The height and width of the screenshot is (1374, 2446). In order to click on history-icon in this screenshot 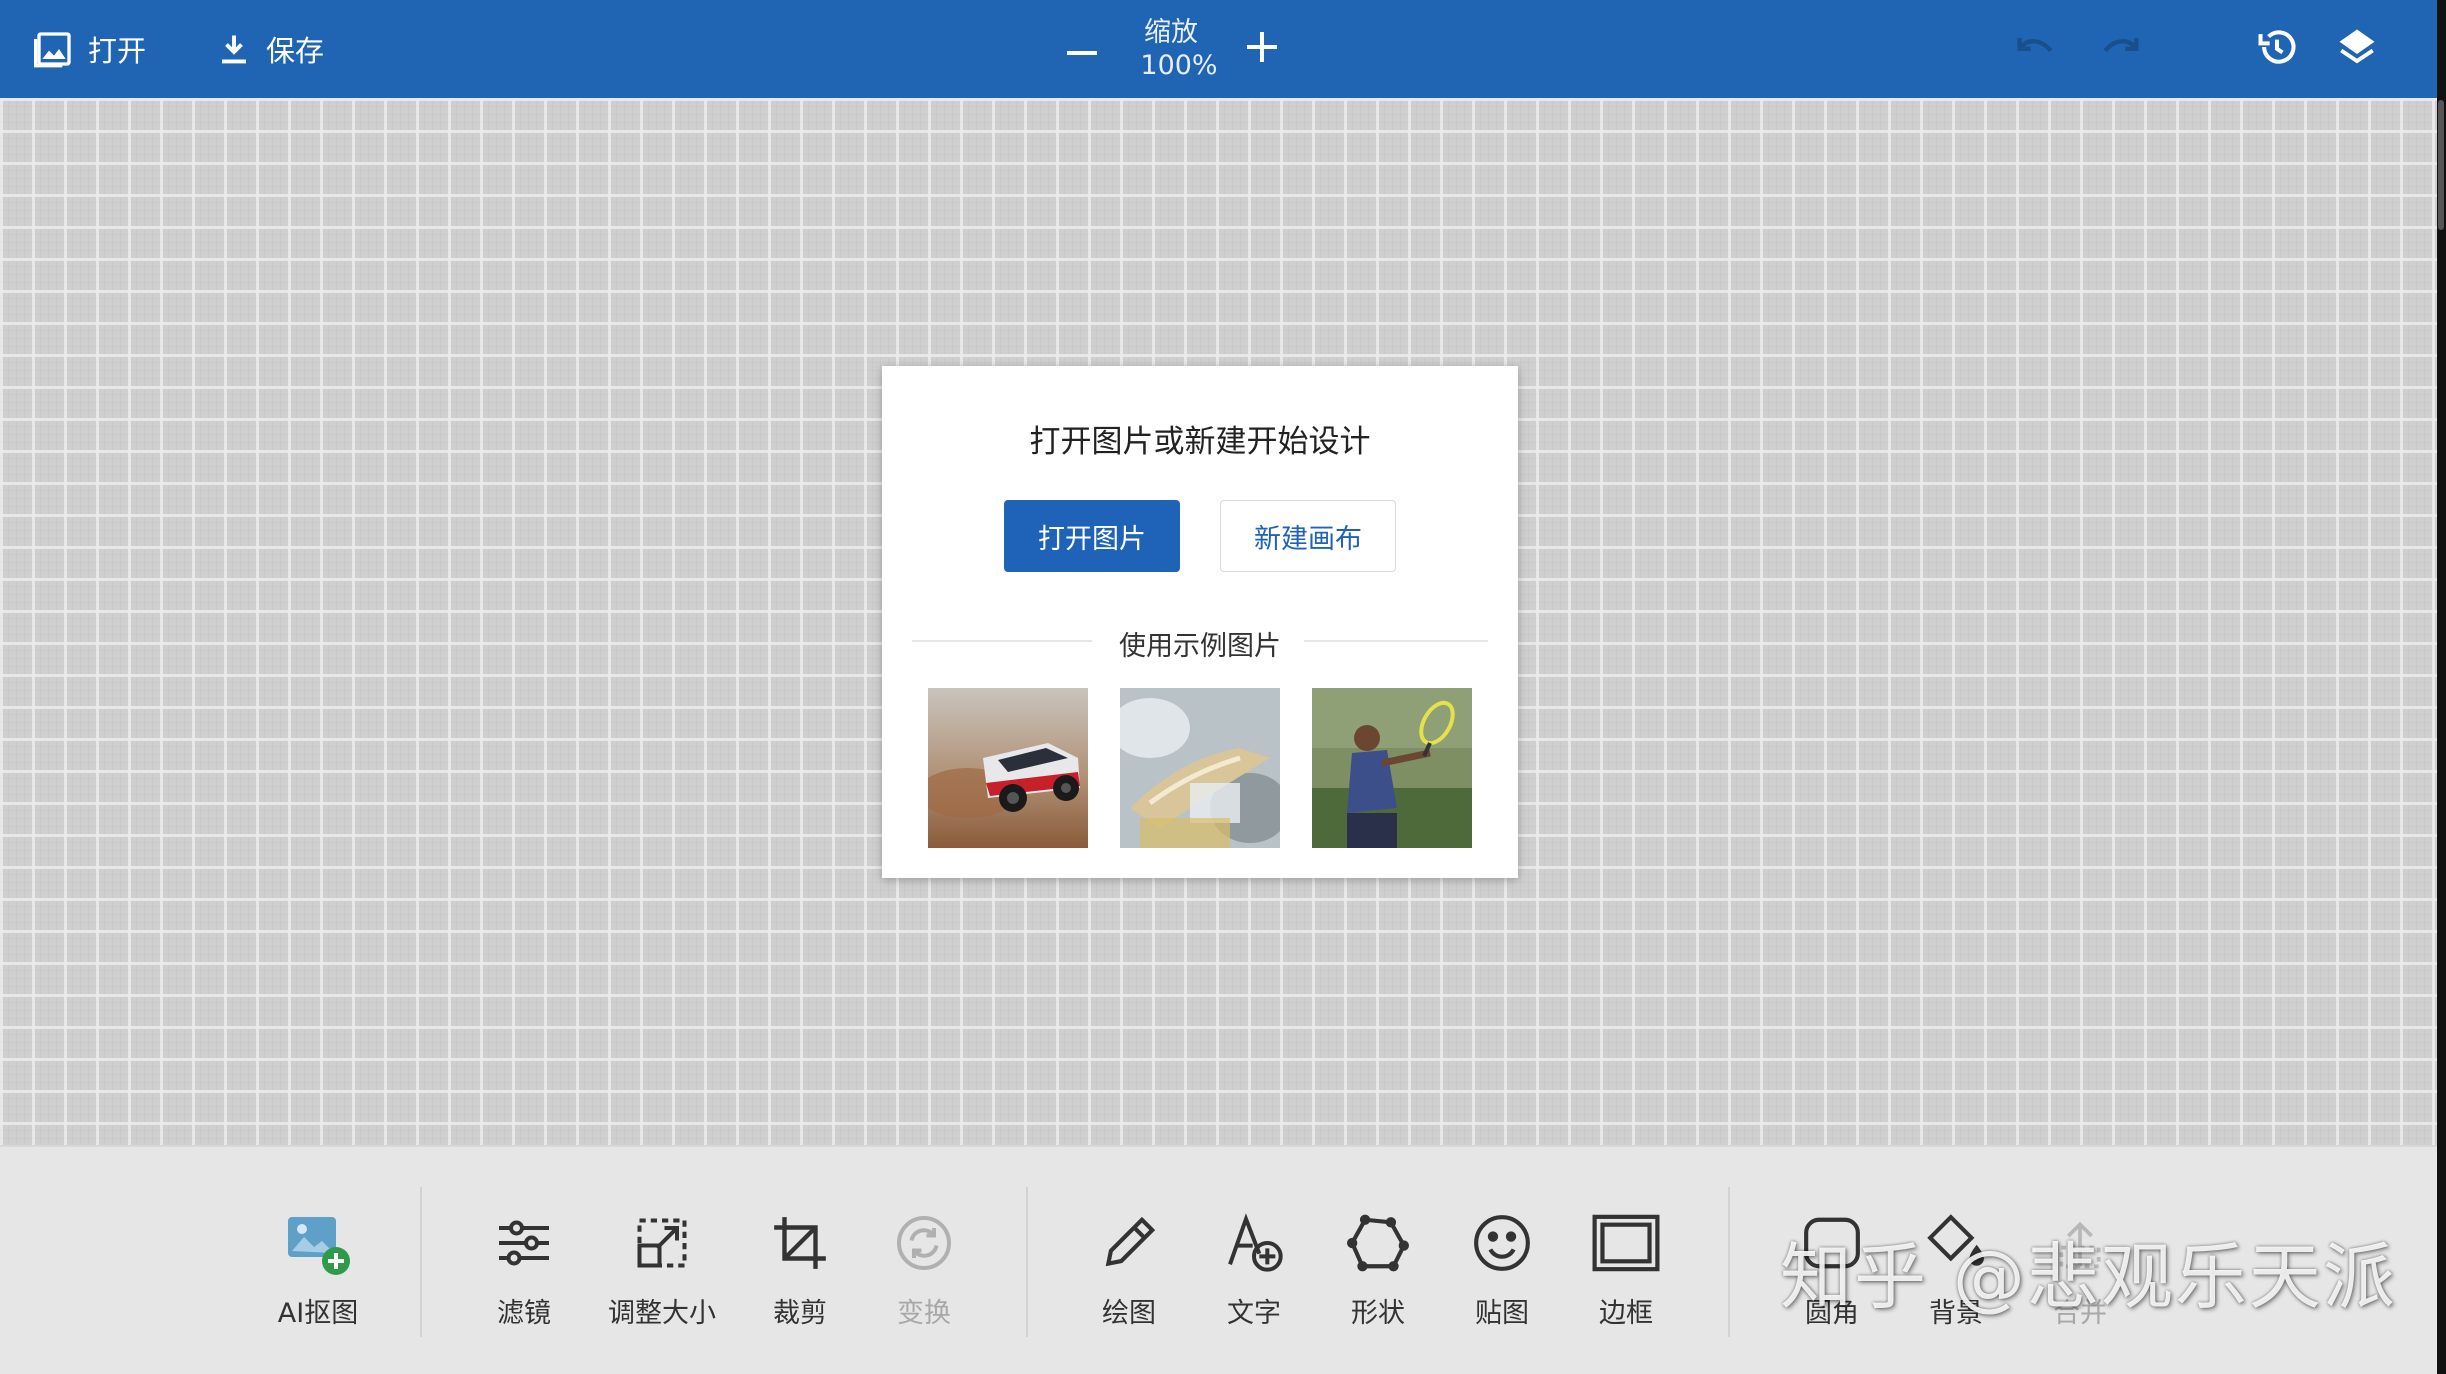, I will do `click(2277, 49)`.